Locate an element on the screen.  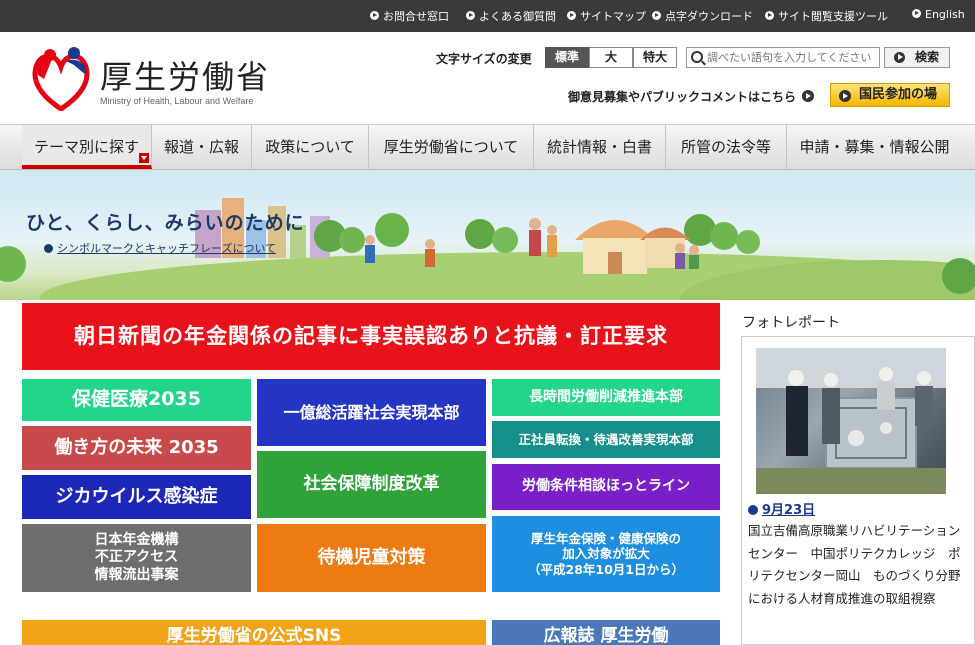
site-subtitle: Ministry of Health, Labour and Welfare is located at coordinates (177, 101).